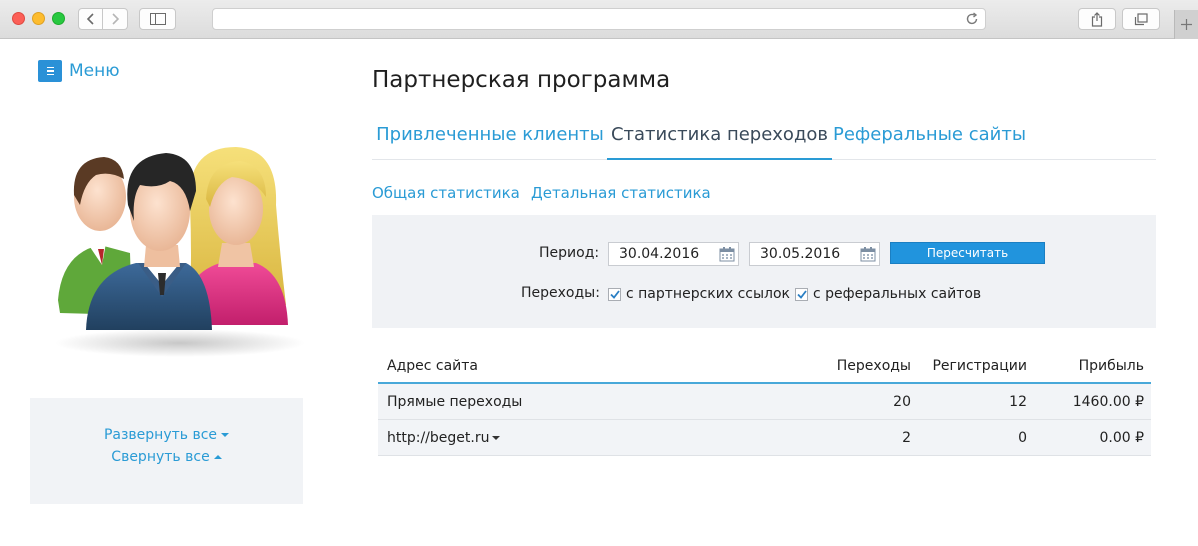 The image size is (1198, 546). I want to click on tab-referral-sites: Реферальные сайты, so click(929, 136).